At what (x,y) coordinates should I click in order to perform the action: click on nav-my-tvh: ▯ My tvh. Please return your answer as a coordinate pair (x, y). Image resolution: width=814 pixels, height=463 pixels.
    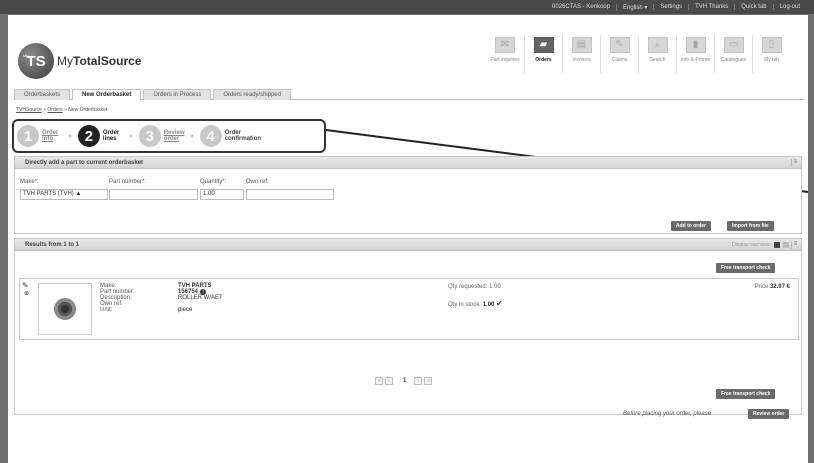
    Looking at the image, I should click on (771, 54).